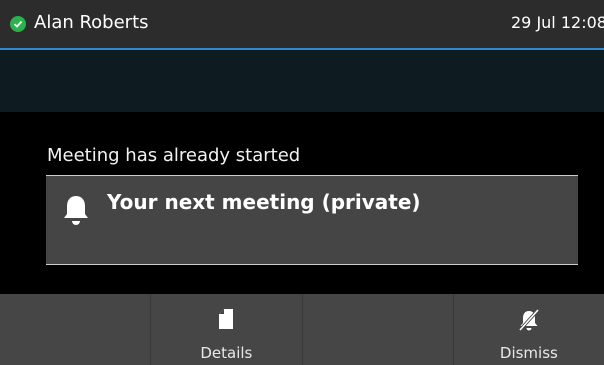  Describe the element at coordinates (226, 353) in the screenshot. I see `details-label: Details` at that location.